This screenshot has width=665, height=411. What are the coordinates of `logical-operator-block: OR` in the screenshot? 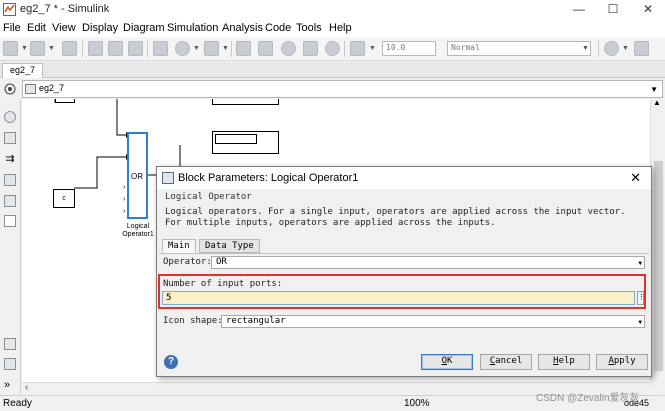 It's located at (137, 175).